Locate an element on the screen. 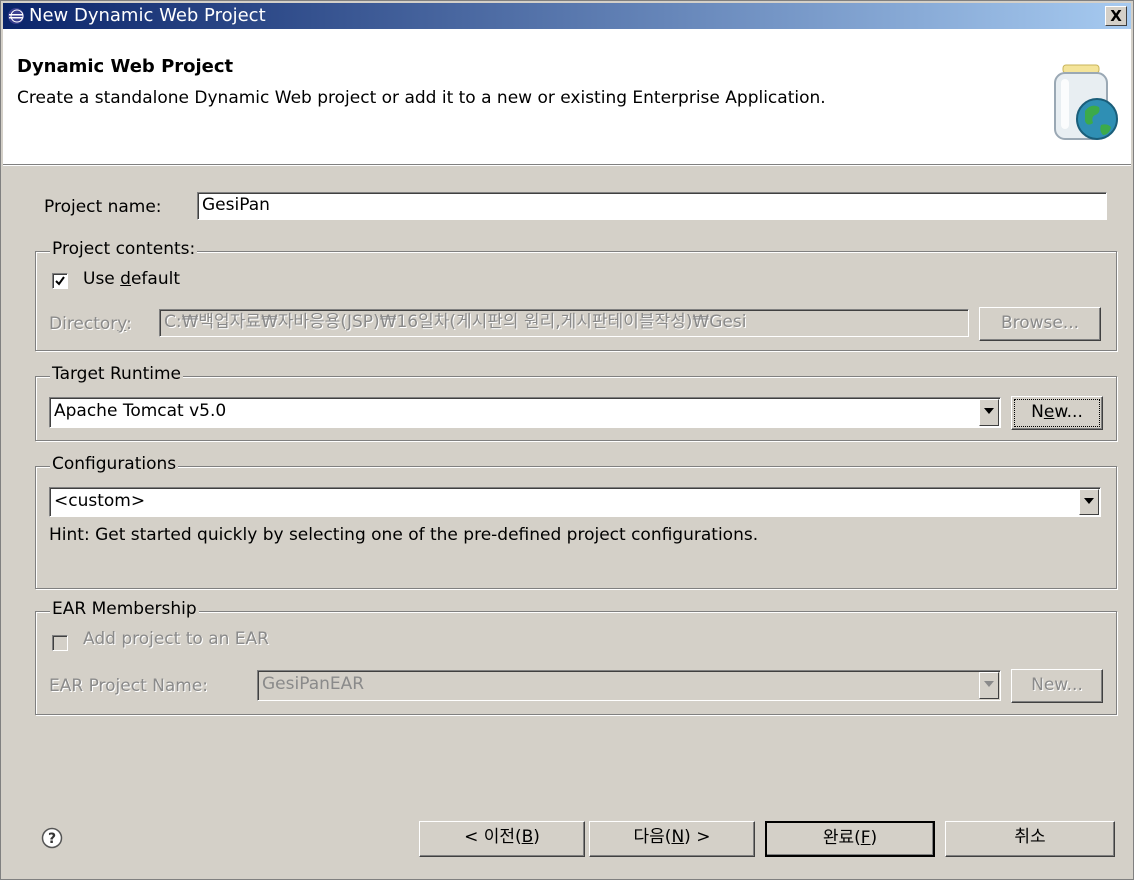 This screenshot has width=1134, height=880. title-bar: New Dynamic Web Project X is located at coordinates (567, 16).